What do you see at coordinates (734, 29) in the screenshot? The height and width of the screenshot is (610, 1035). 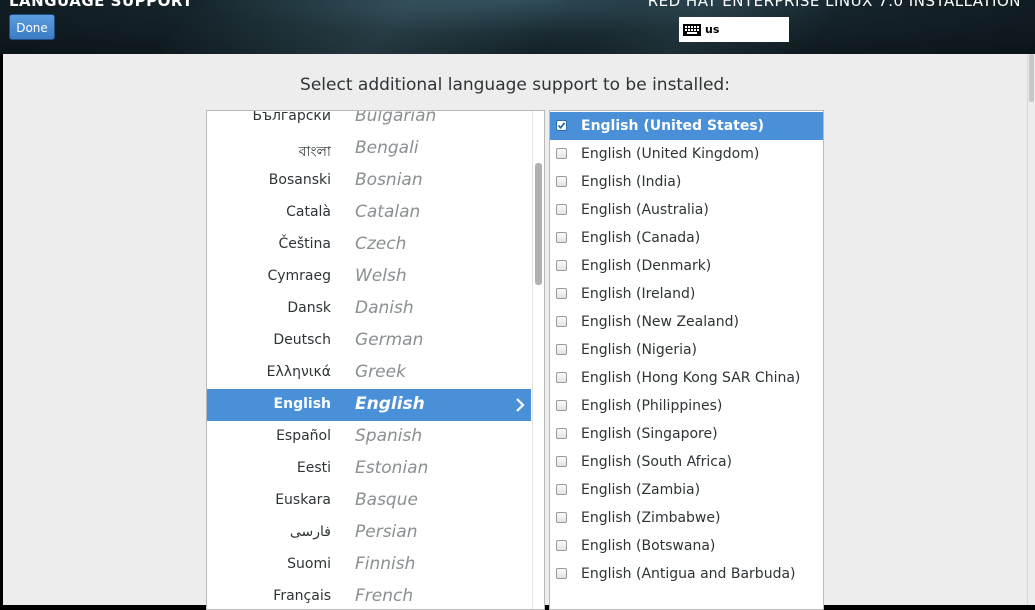 I see `keyboard-layout-indicator: us` at bounding box center [734, 29].